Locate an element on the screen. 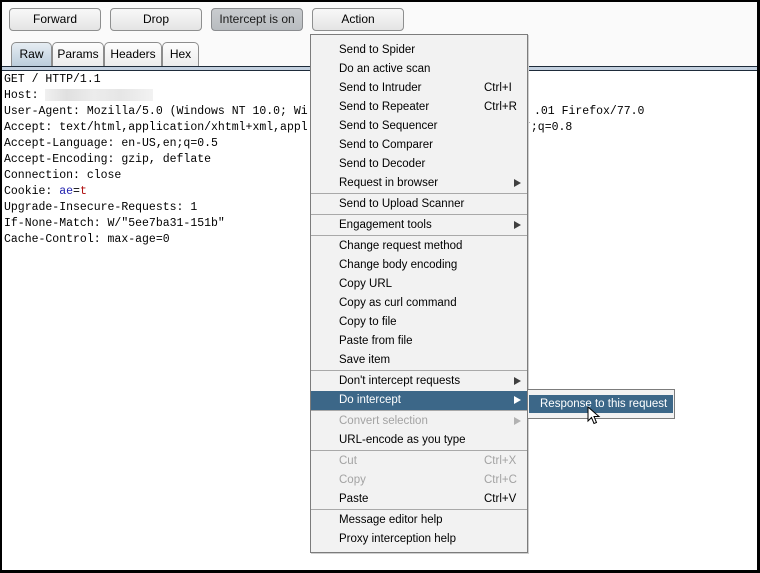 The height and width of the screenshot is (573, 760). do-intercept-submenu: Response to this request is located at coordinates (601, 404).